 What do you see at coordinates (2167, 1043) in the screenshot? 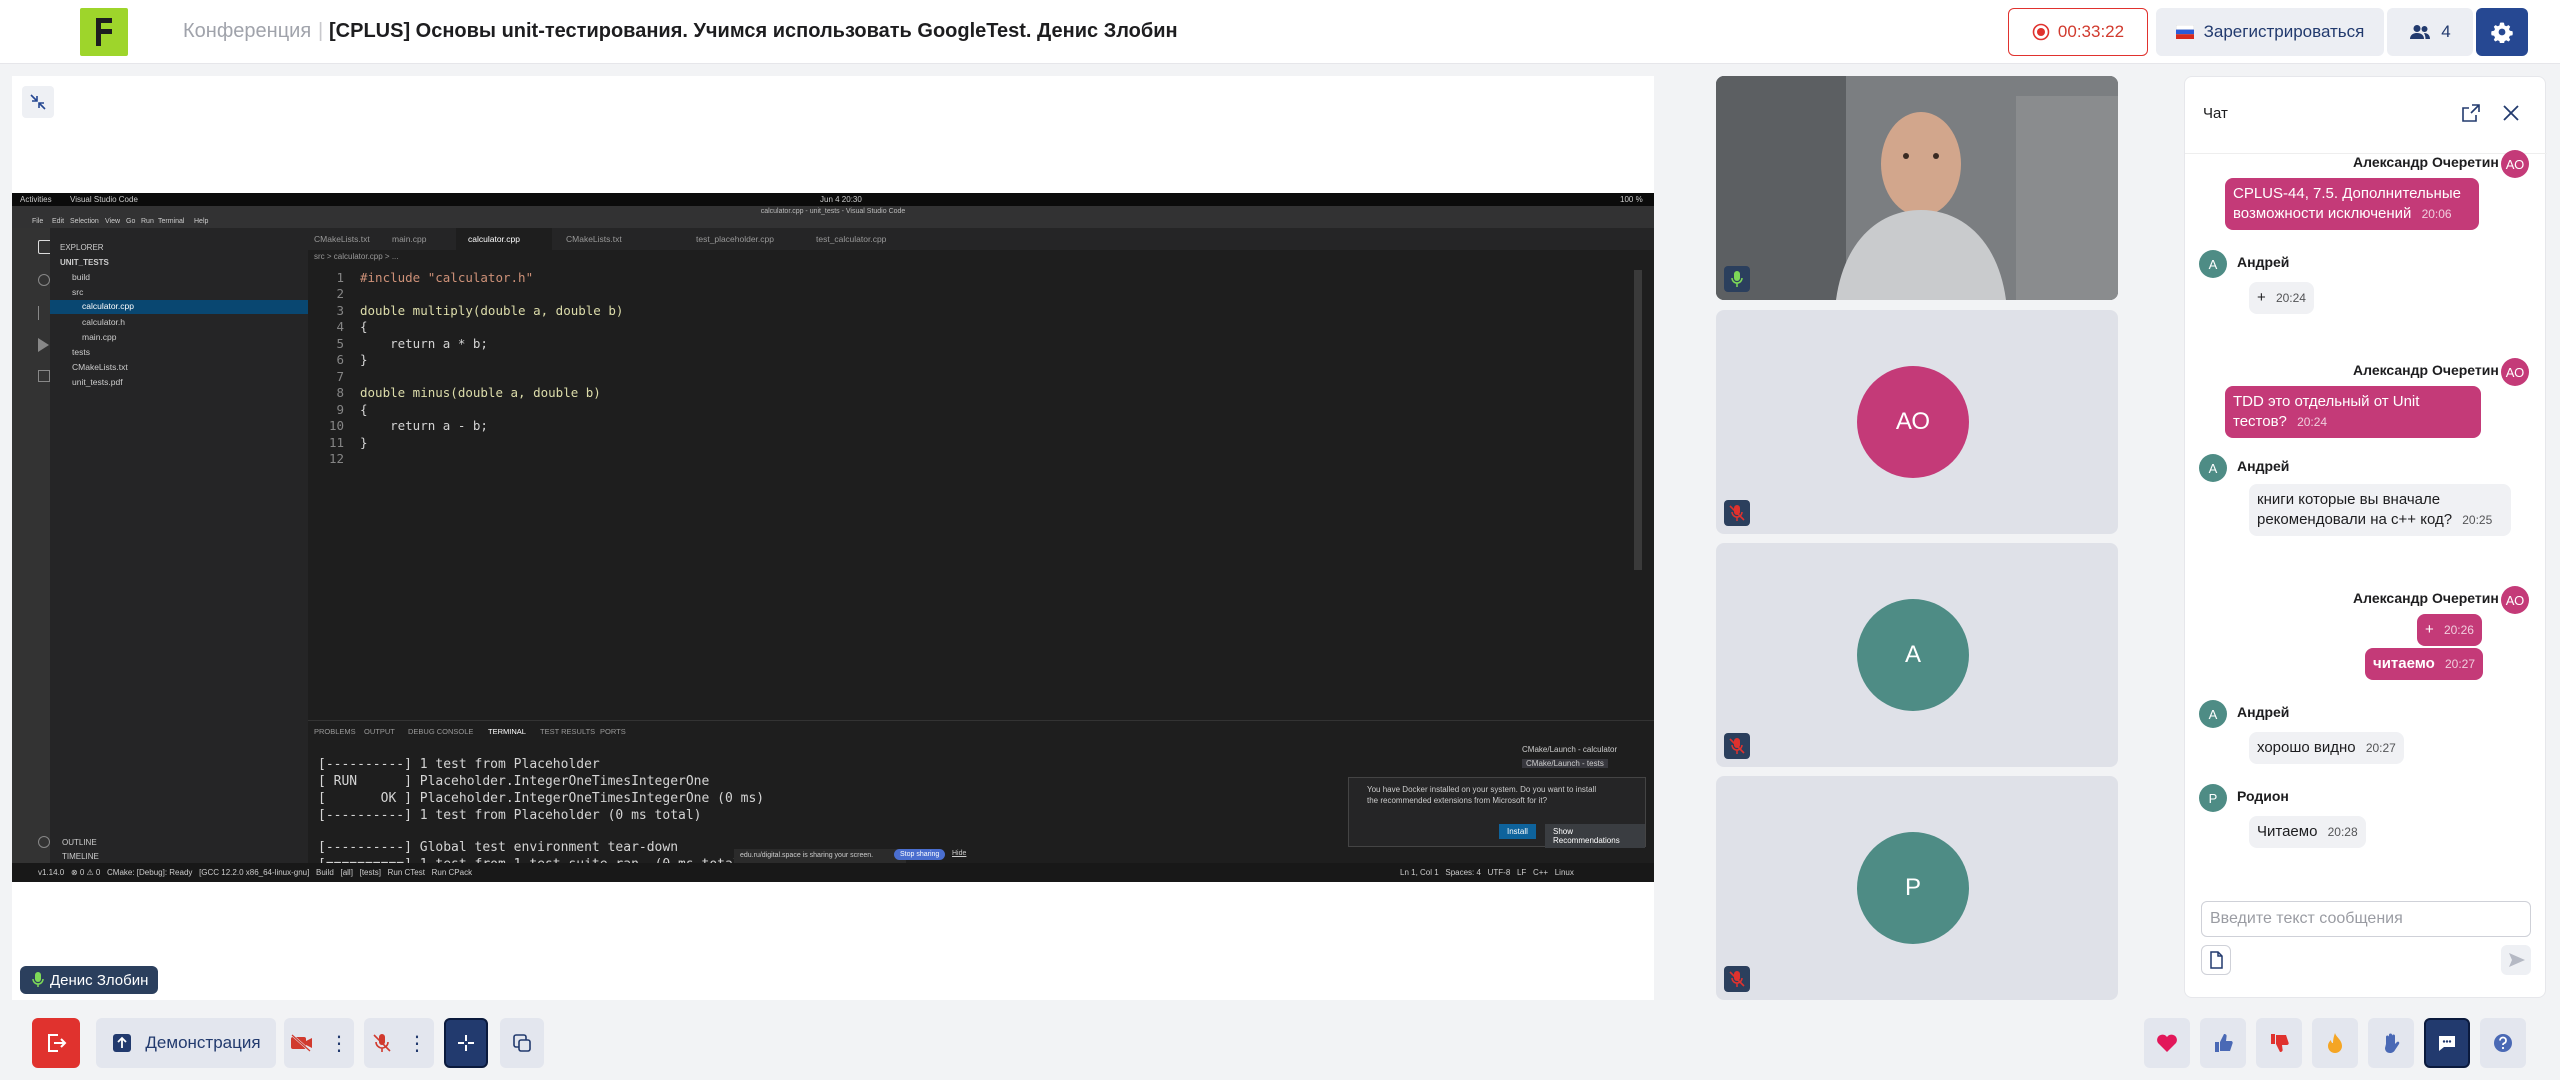
I see `reaction-heart-button` at bounding box center [2167, 1043].